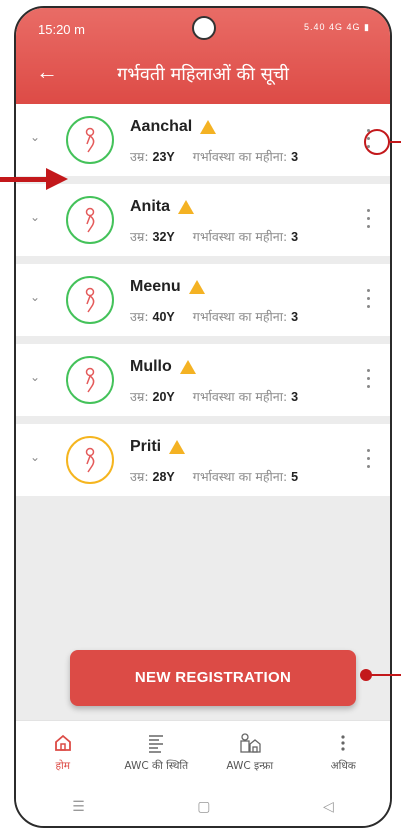  Describe the element at coordinates (203, 220) in the screenshot. I see `list-item: ⌄ Anita उम्र: 32Y गर्भावस्था का महीना: 3` at that location.